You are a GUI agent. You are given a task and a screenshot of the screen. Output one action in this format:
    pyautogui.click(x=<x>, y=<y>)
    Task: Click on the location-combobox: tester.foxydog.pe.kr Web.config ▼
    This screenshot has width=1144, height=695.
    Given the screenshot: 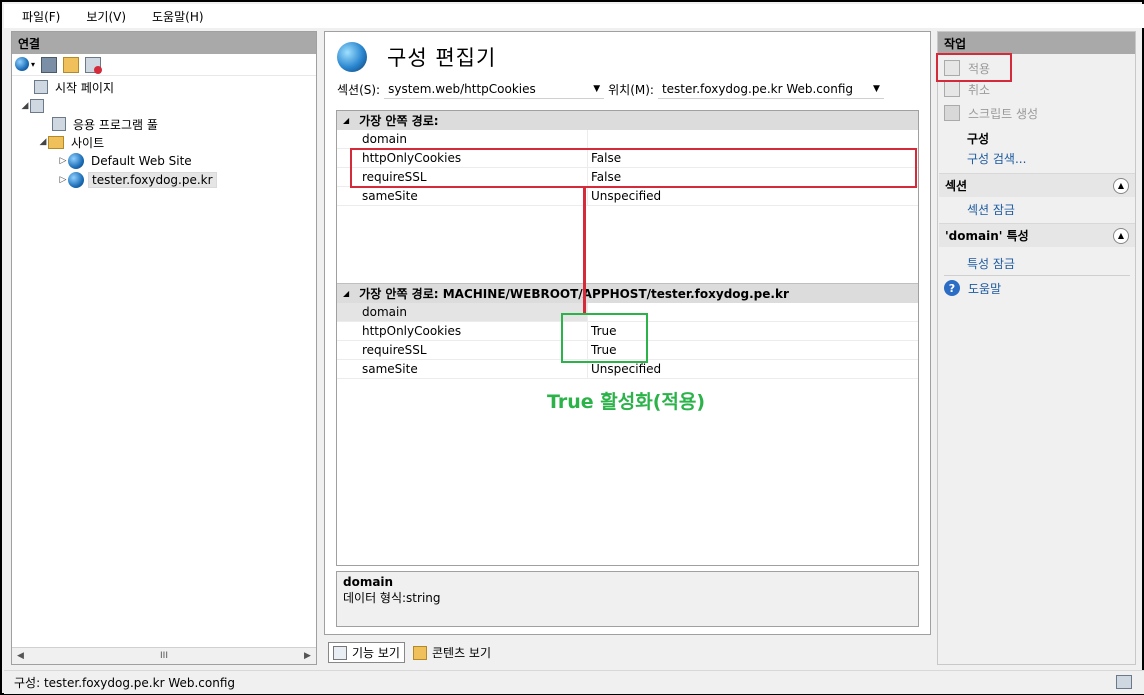 What is the action you would take?
    pyautogui.click(x=770, y=89)
    